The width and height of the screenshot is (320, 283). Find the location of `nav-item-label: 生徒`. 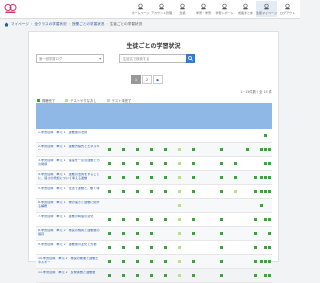

nav-item-label: 生徒 is located at coordinates (182, 13).